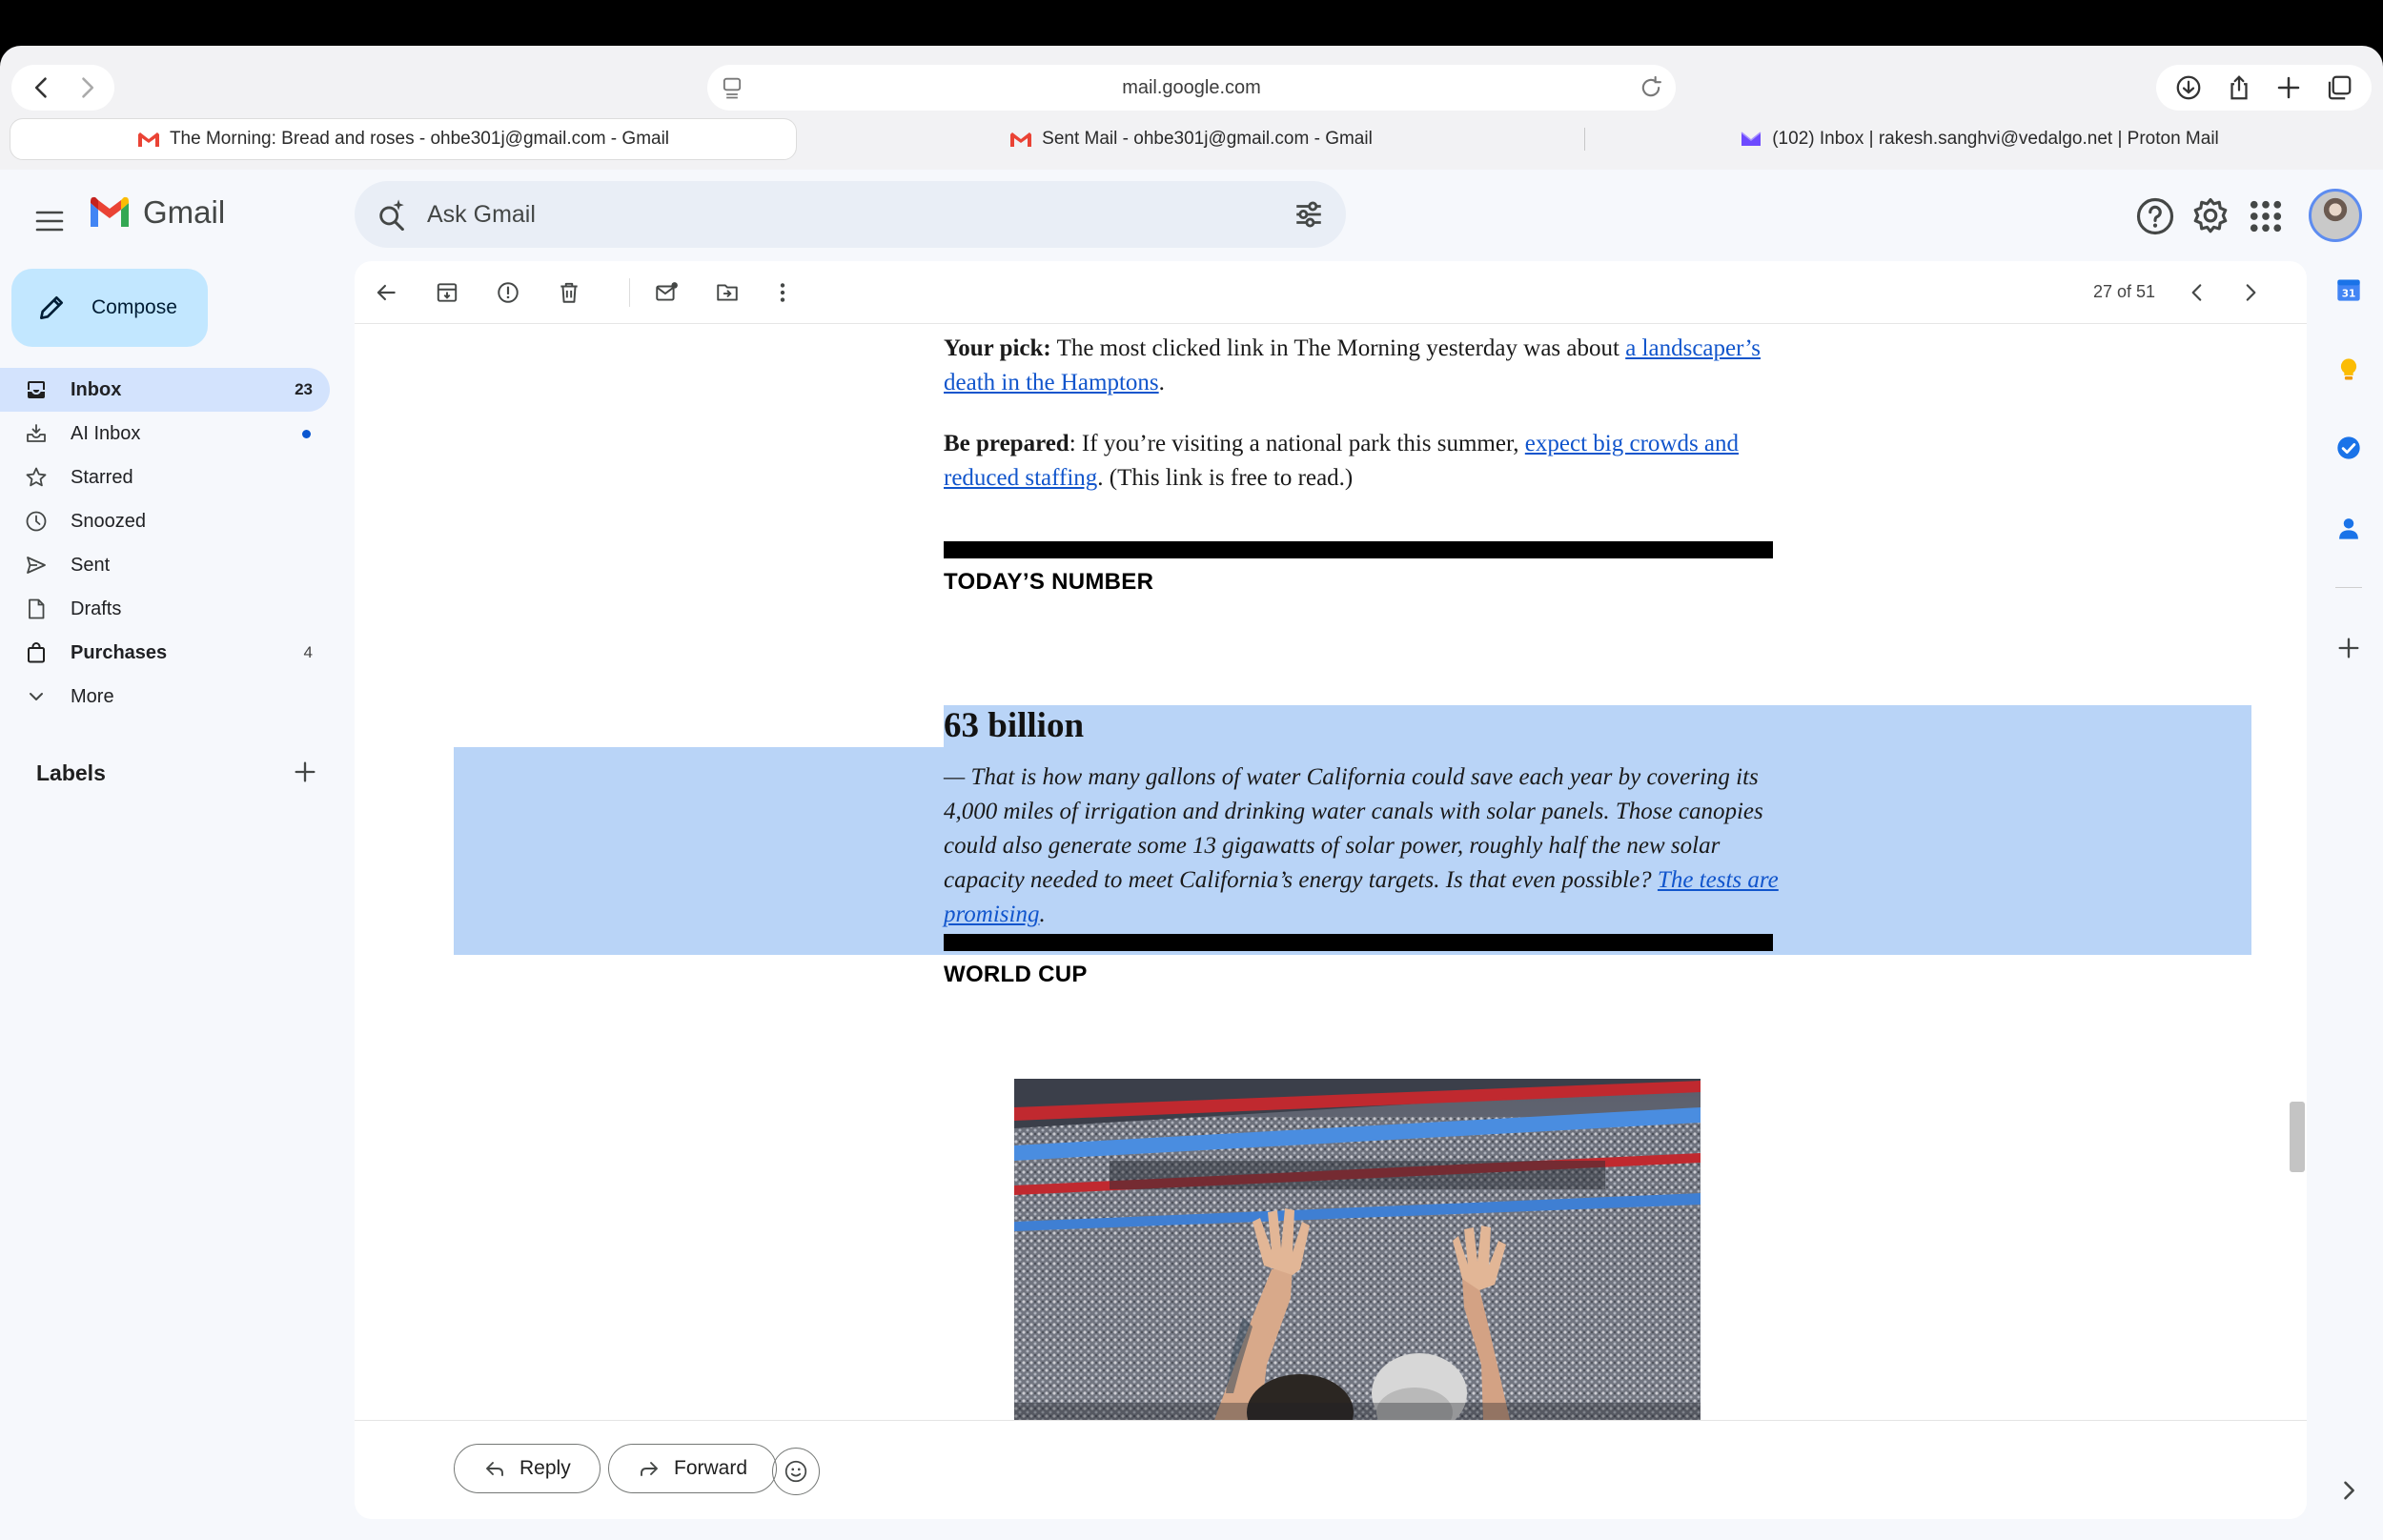 The width and height of the screenshot is (2383, 1540). Describe the element at coordinates (36, 521) in the screenshot. I see `clock-icon` at that location.